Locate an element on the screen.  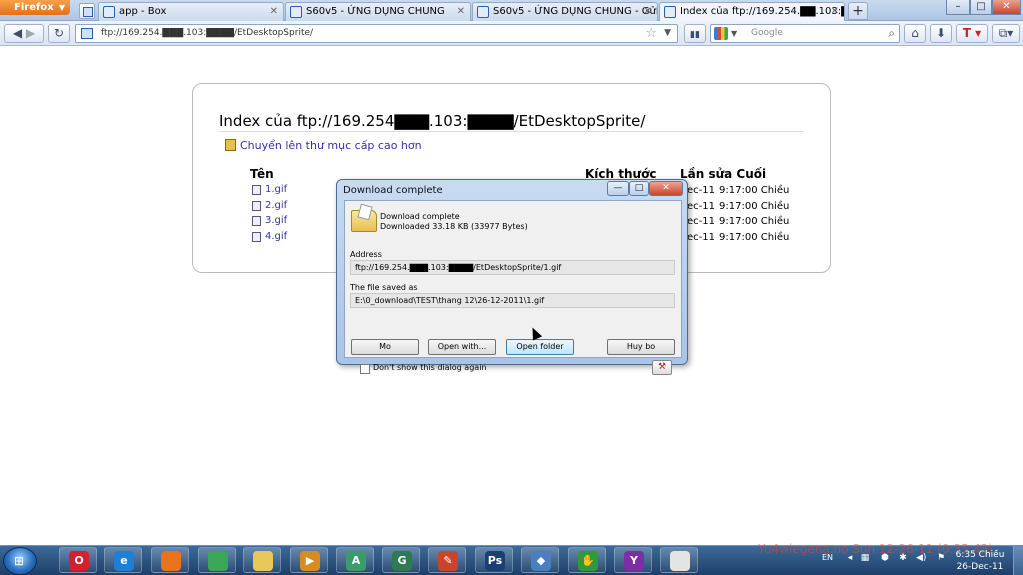
tab-s60v5: S60v5 - ỨNG DỤNG CHUNG ✕ is located at coordinates (378, 11).